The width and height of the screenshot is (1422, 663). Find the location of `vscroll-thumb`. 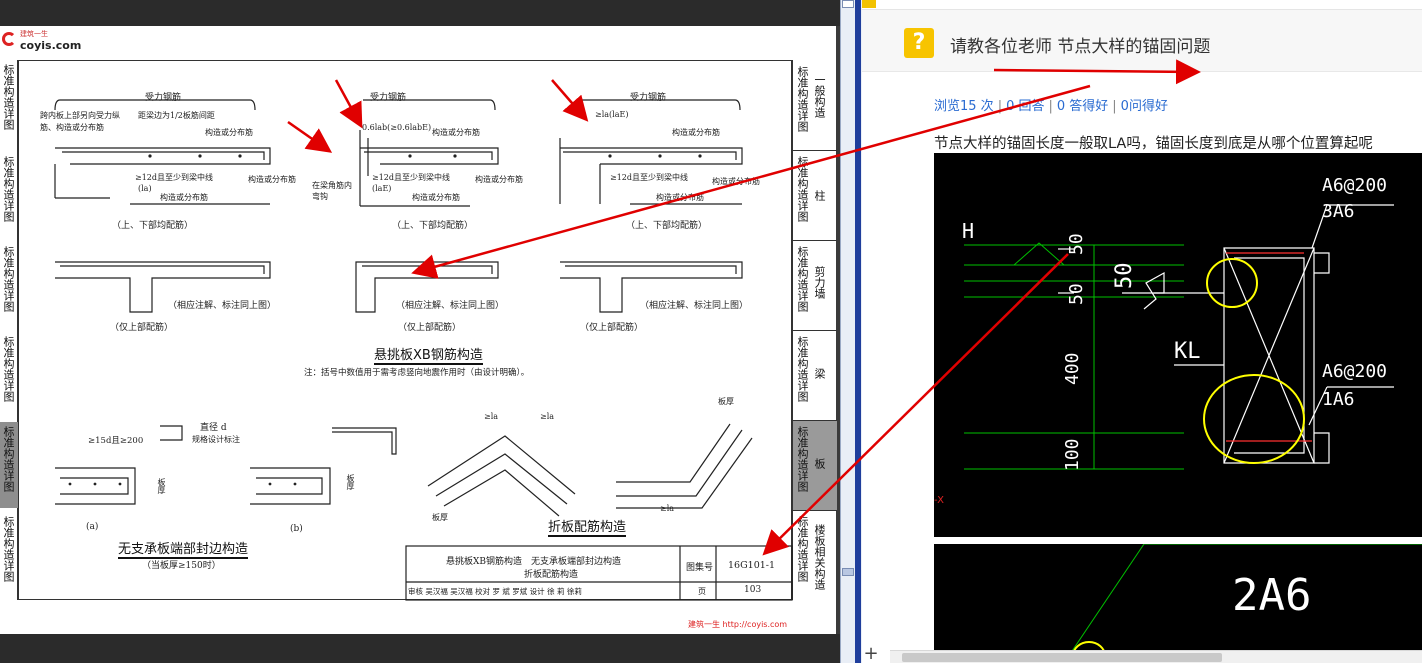

vscroll-thumb is located at coordinates (848, 572).